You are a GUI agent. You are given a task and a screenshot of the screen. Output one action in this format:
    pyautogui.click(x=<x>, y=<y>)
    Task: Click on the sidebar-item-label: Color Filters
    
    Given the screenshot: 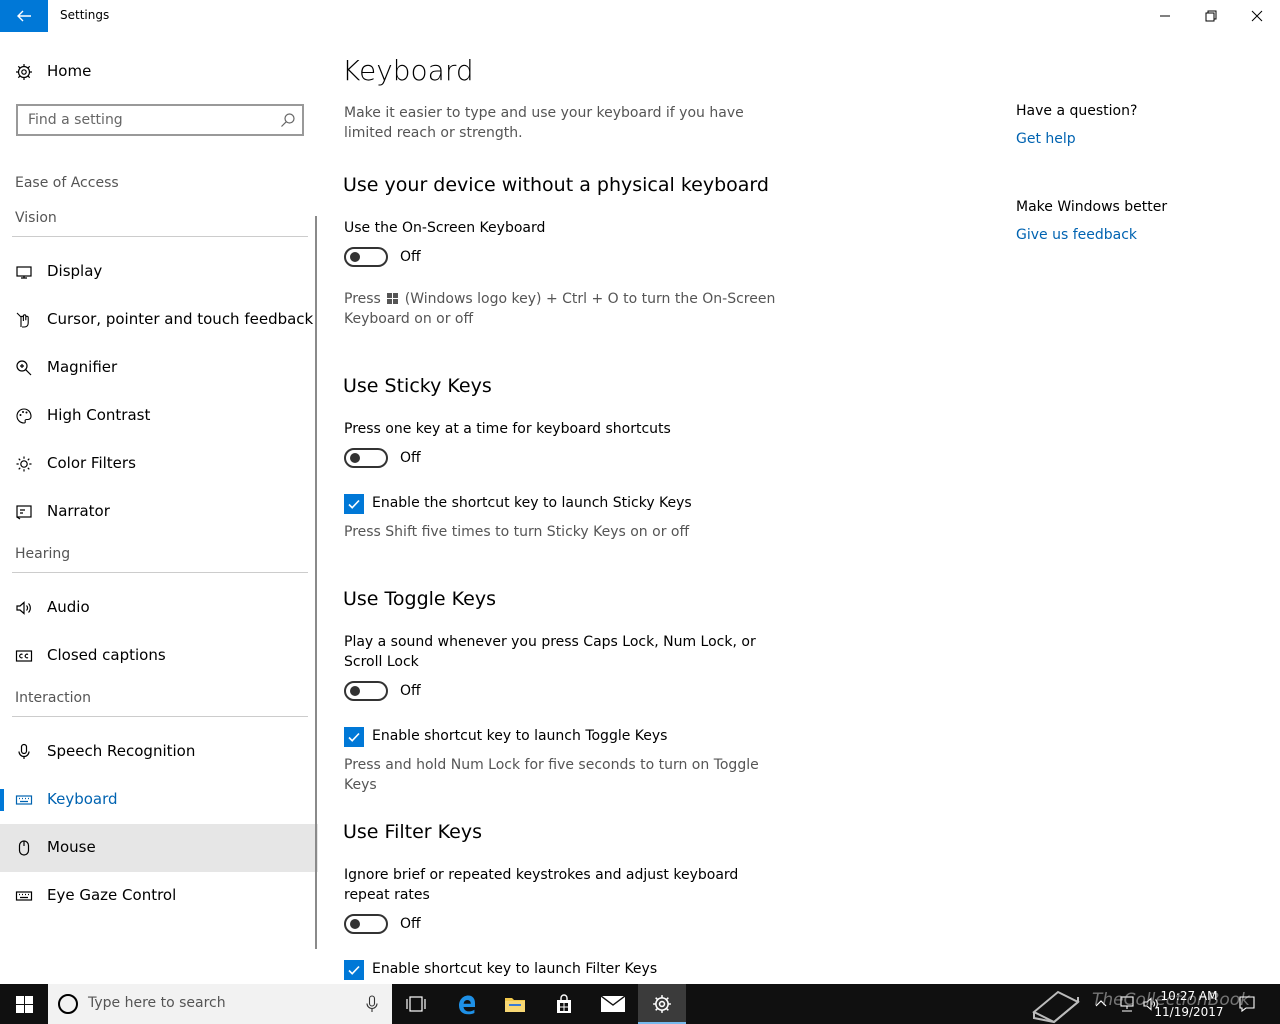 What is the action you would take?
    pyautogui.click(x=91, y=463)
    